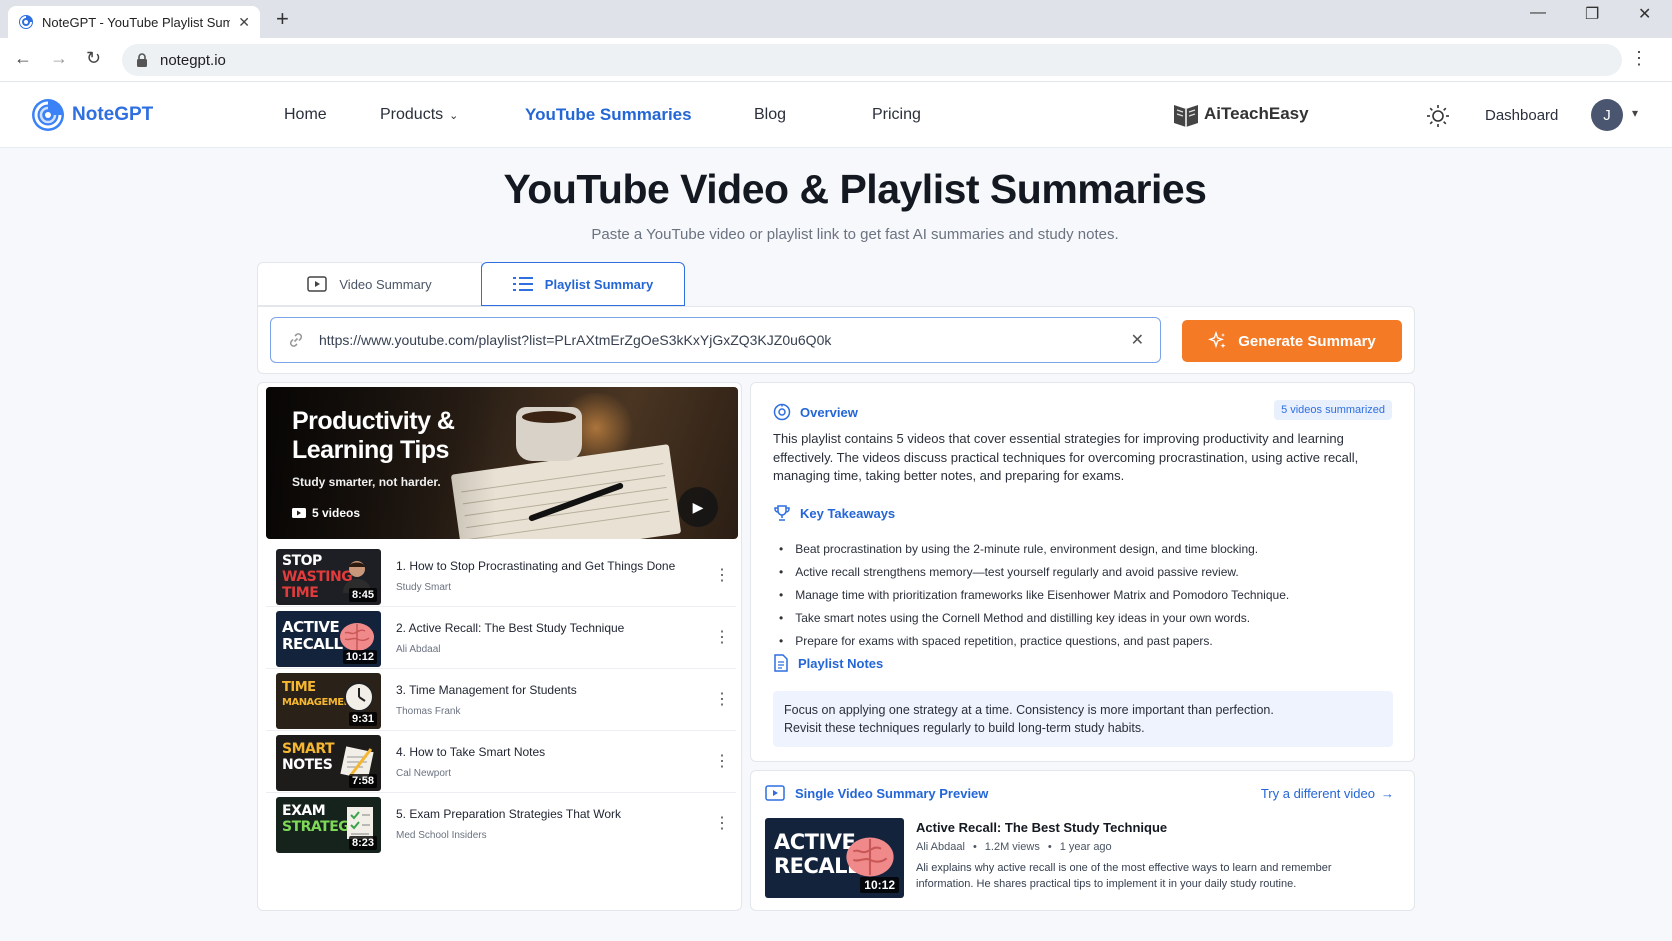 The width and height of the screenshot is (1672, 941). What do you see at coordinates (113, 114) in the screenshot?
I see `logo-text: NoteGPT` at bounding box center [113, 114].